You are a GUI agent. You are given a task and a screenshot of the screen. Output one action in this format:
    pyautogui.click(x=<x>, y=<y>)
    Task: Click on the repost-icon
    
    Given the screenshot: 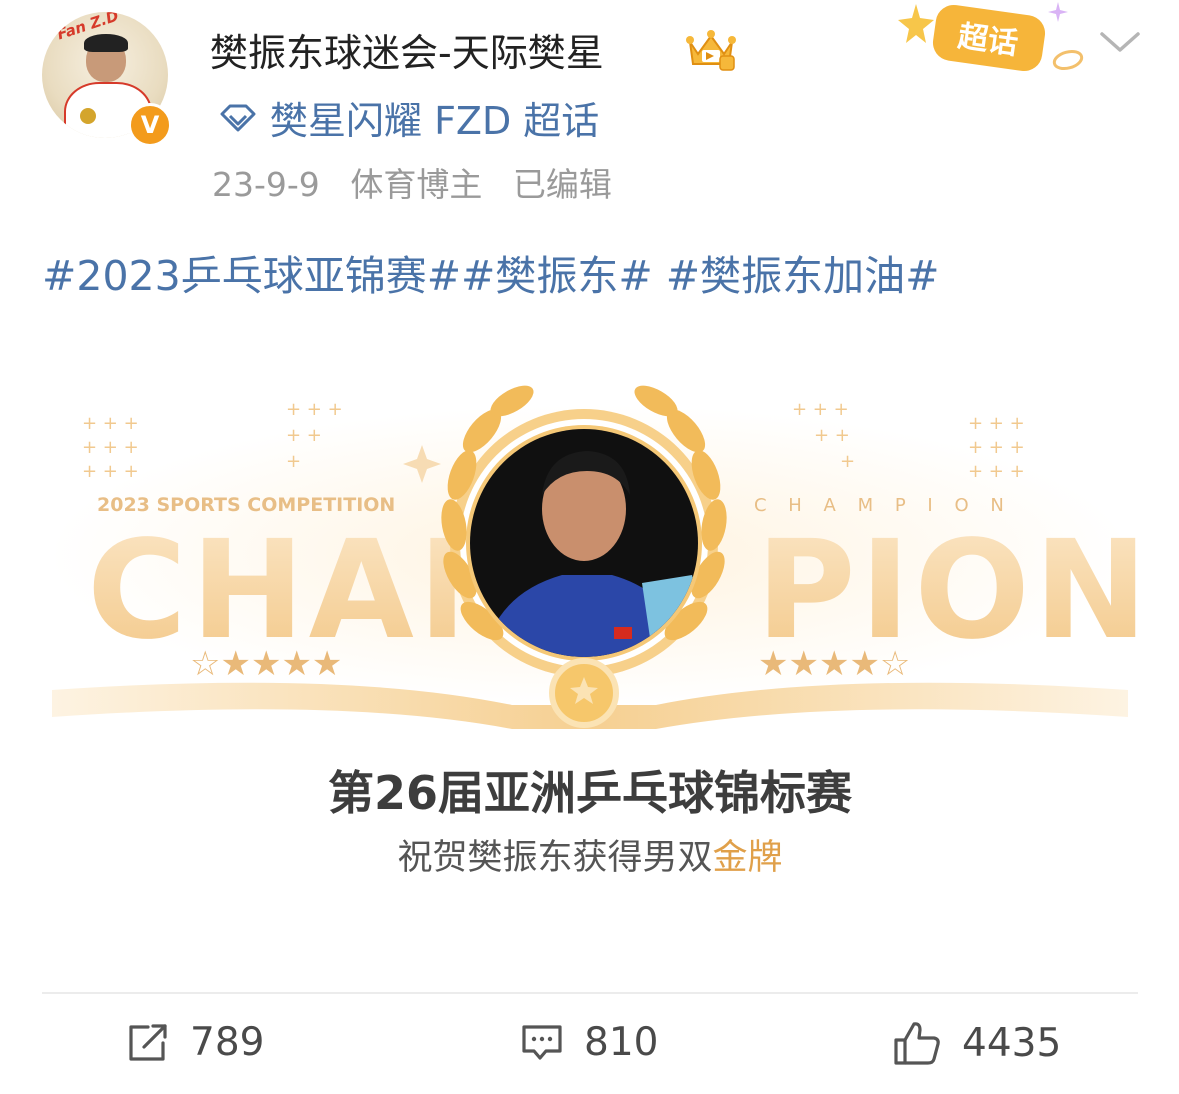 What is the action you would take?
    pyautogui.click(x=148, y=1042)
    